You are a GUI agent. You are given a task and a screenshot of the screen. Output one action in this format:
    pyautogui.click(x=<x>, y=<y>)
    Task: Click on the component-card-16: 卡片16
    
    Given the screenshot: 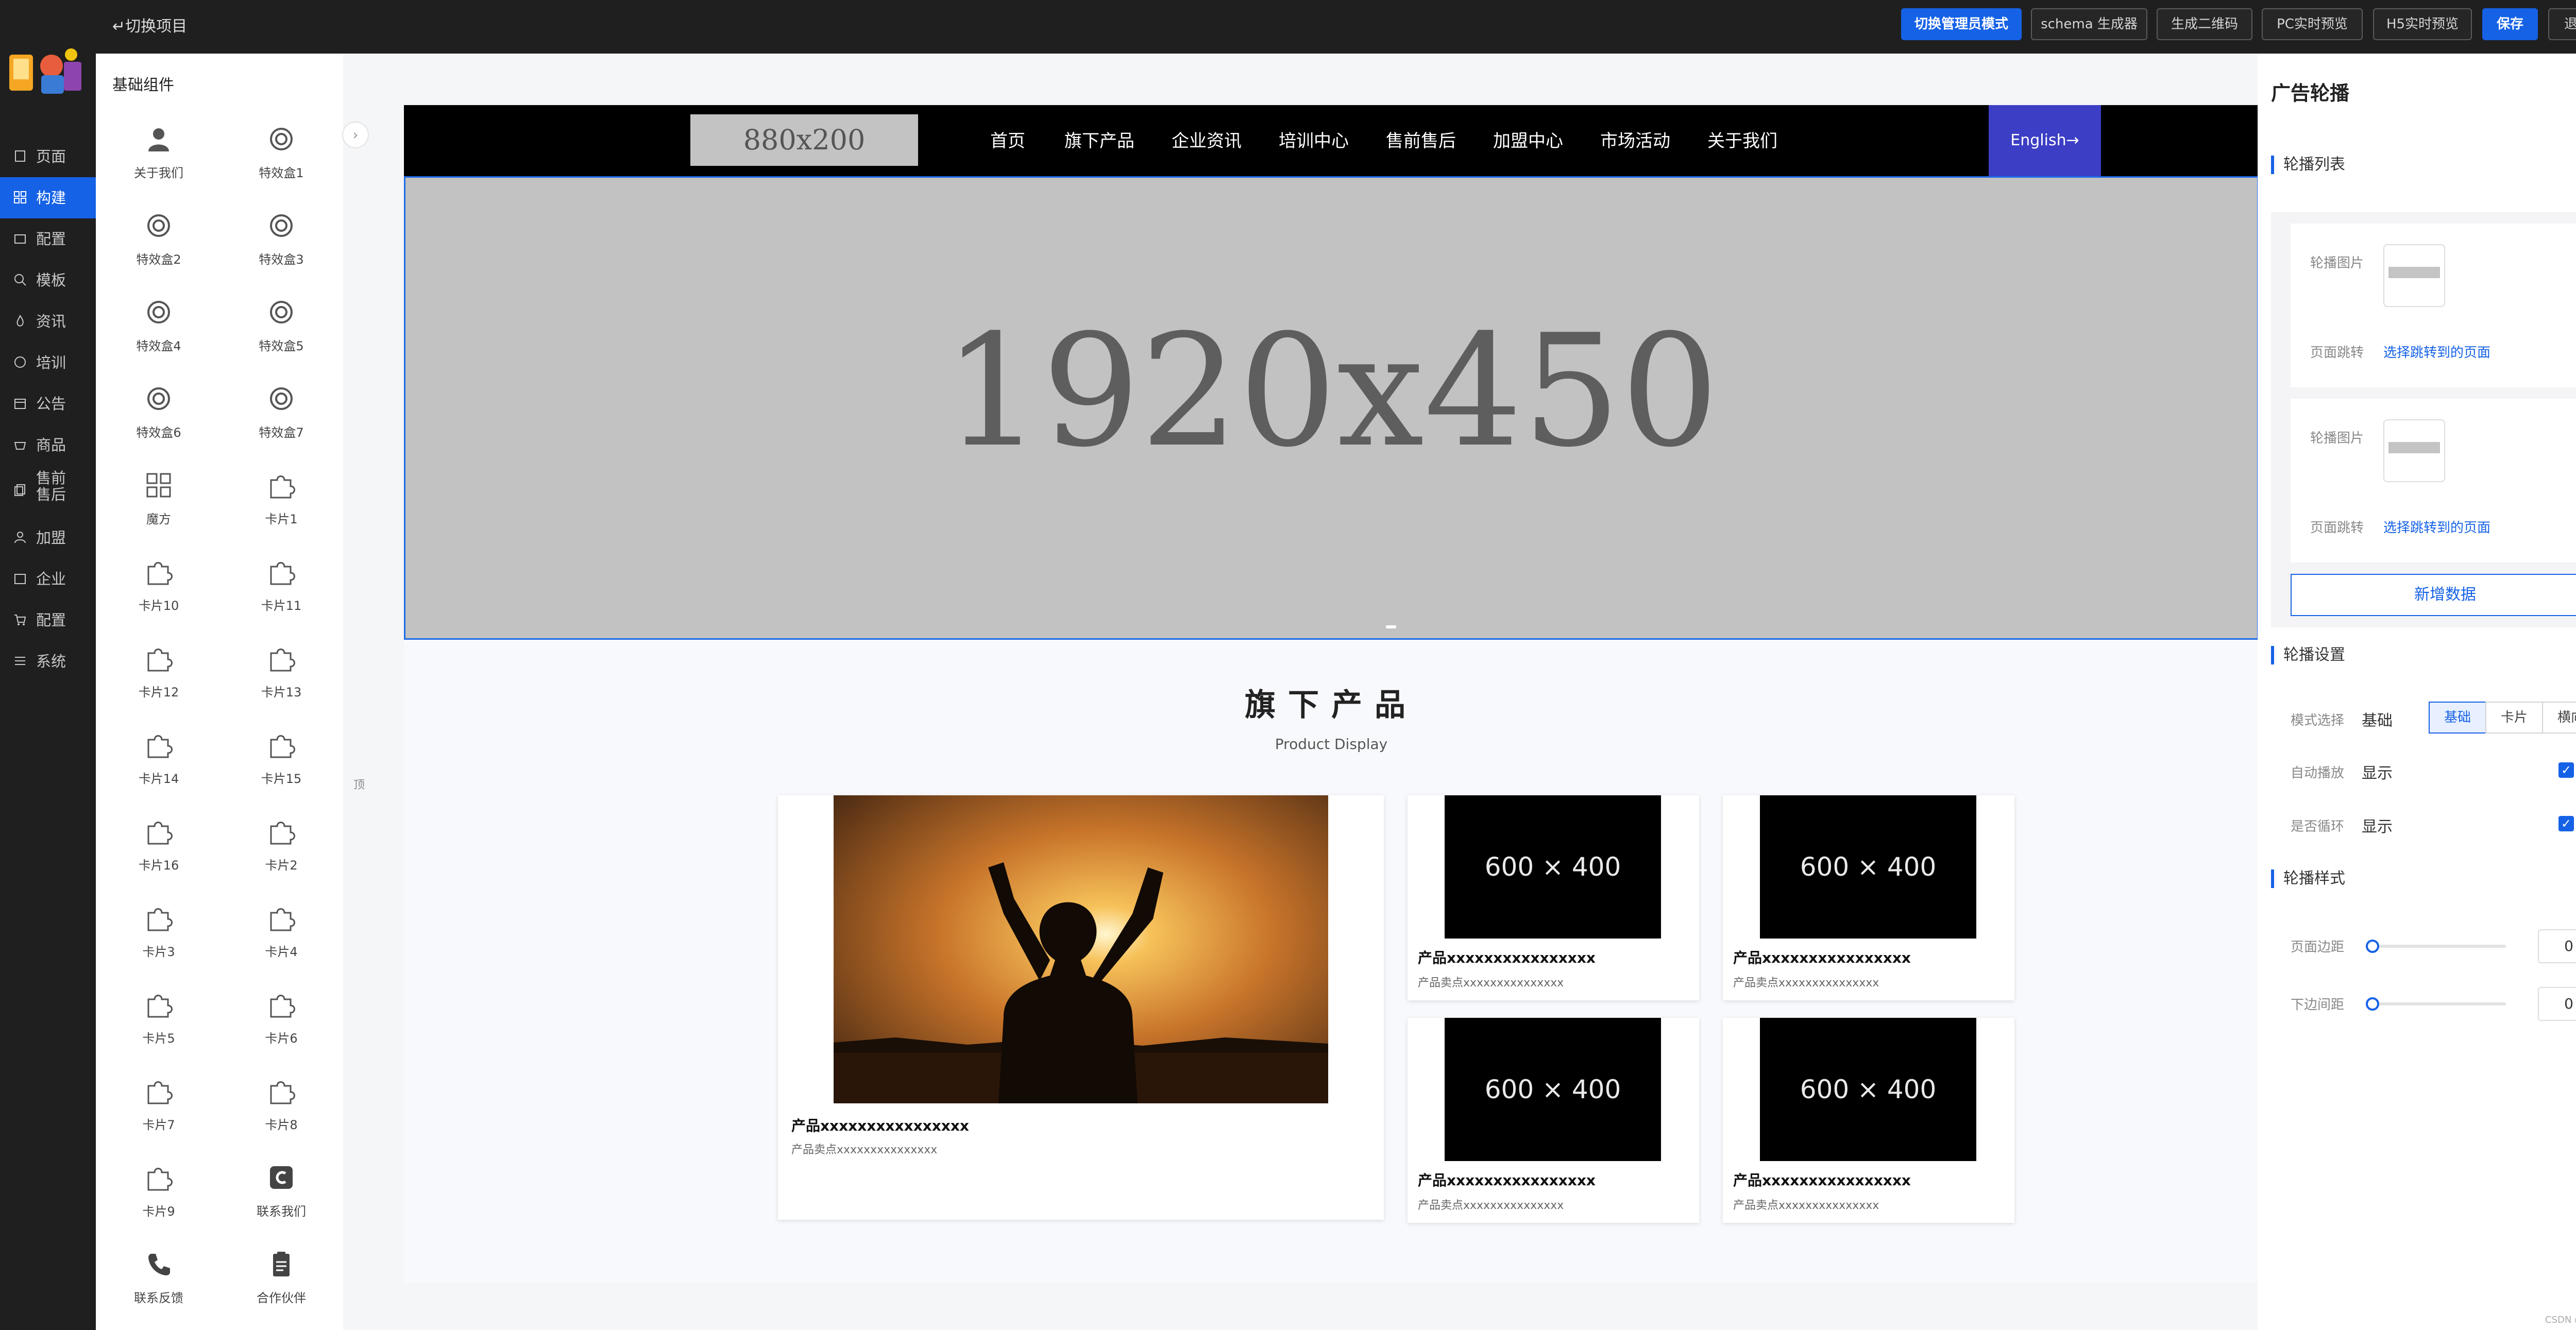 What is the action you would take?
    pyautogui.click(x=158, y=855)
    